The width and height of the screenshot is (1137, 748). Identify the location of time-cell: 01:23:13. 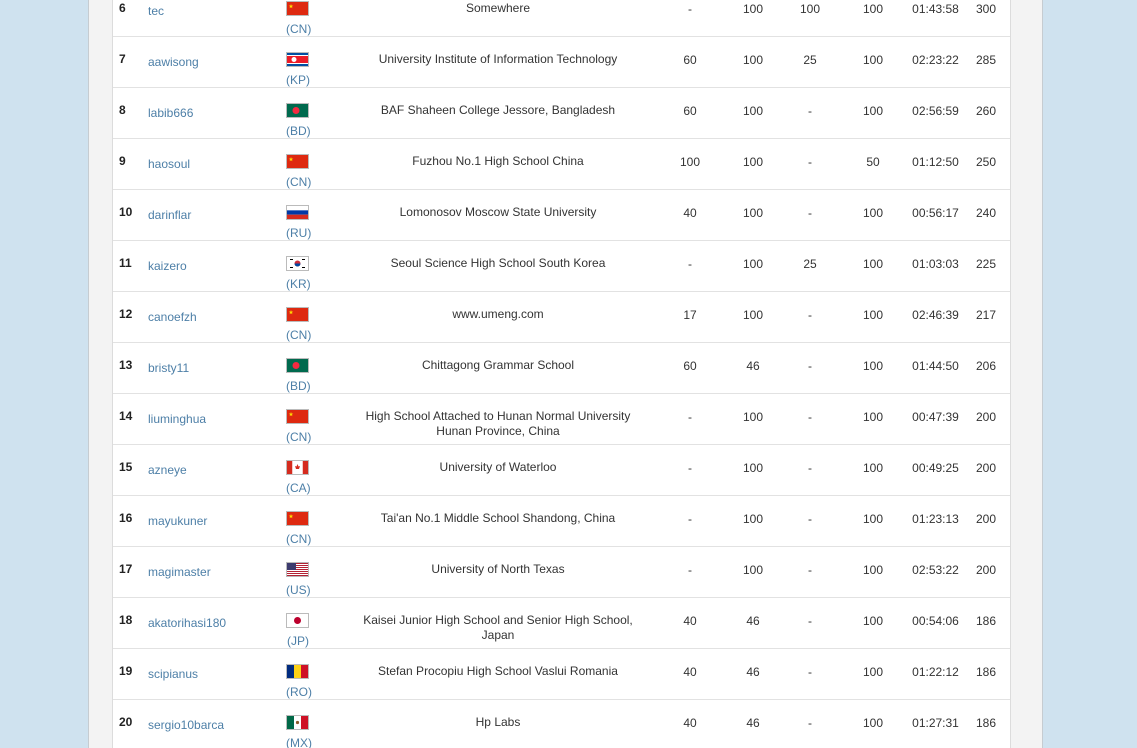
(935, 519).